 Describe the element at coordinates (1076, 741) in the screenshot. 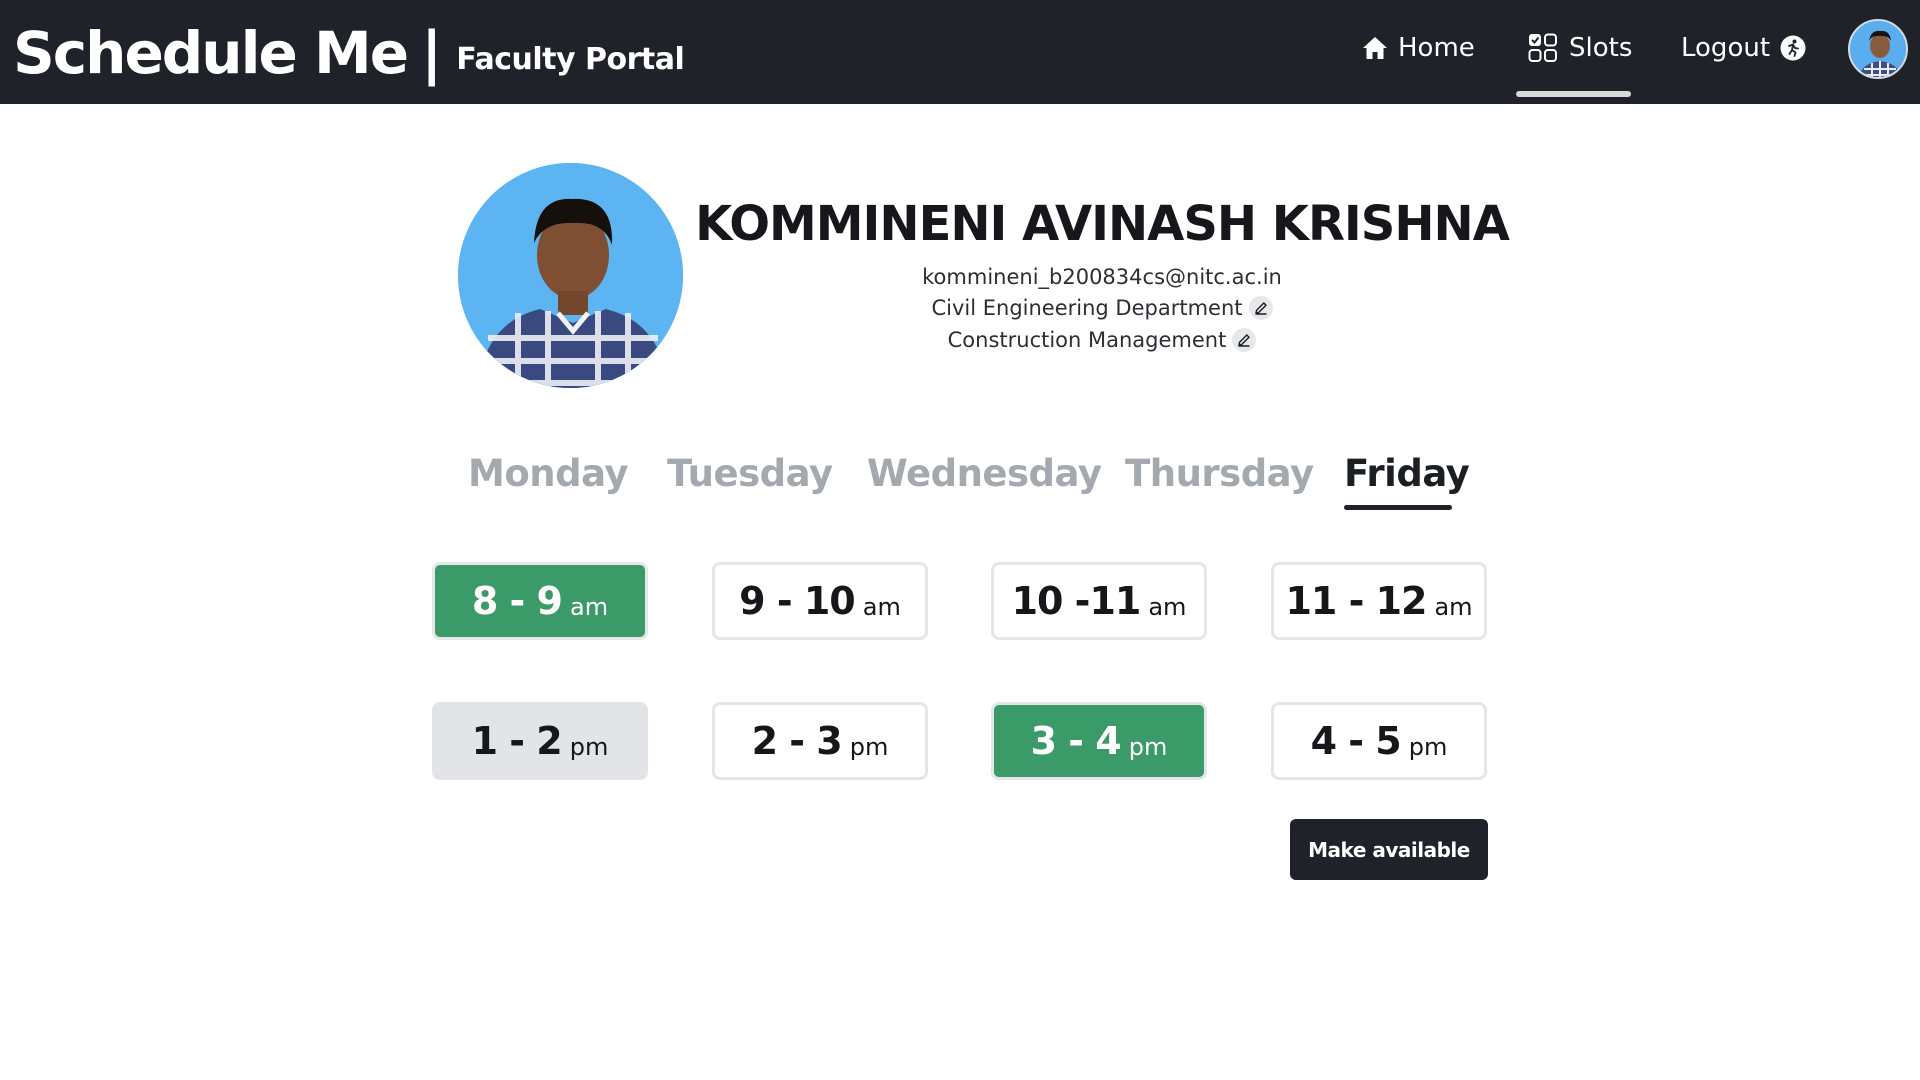

I see `slot-time: 3 - 4` at that location.